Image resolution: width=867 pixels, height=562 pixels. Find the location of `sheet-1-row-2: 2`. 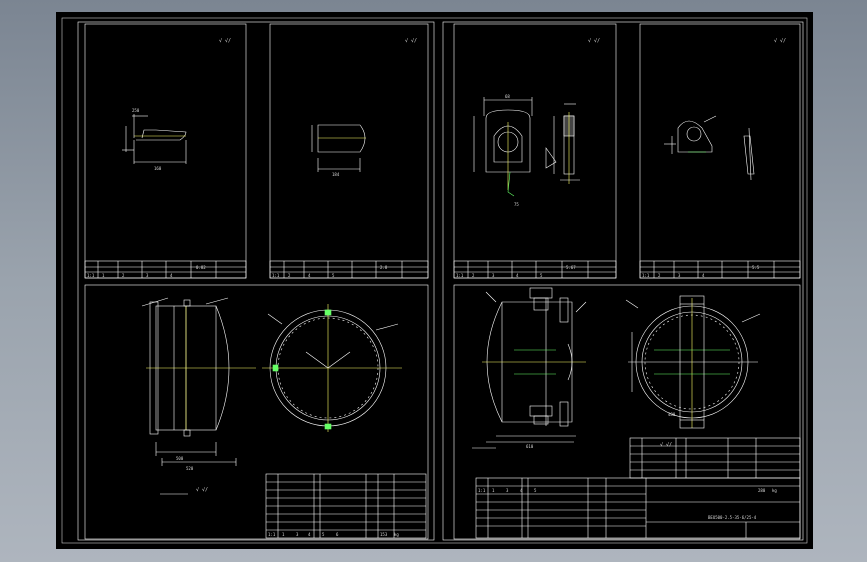

sheet-1-row-2: 2 is located at coordinates (123, 275).